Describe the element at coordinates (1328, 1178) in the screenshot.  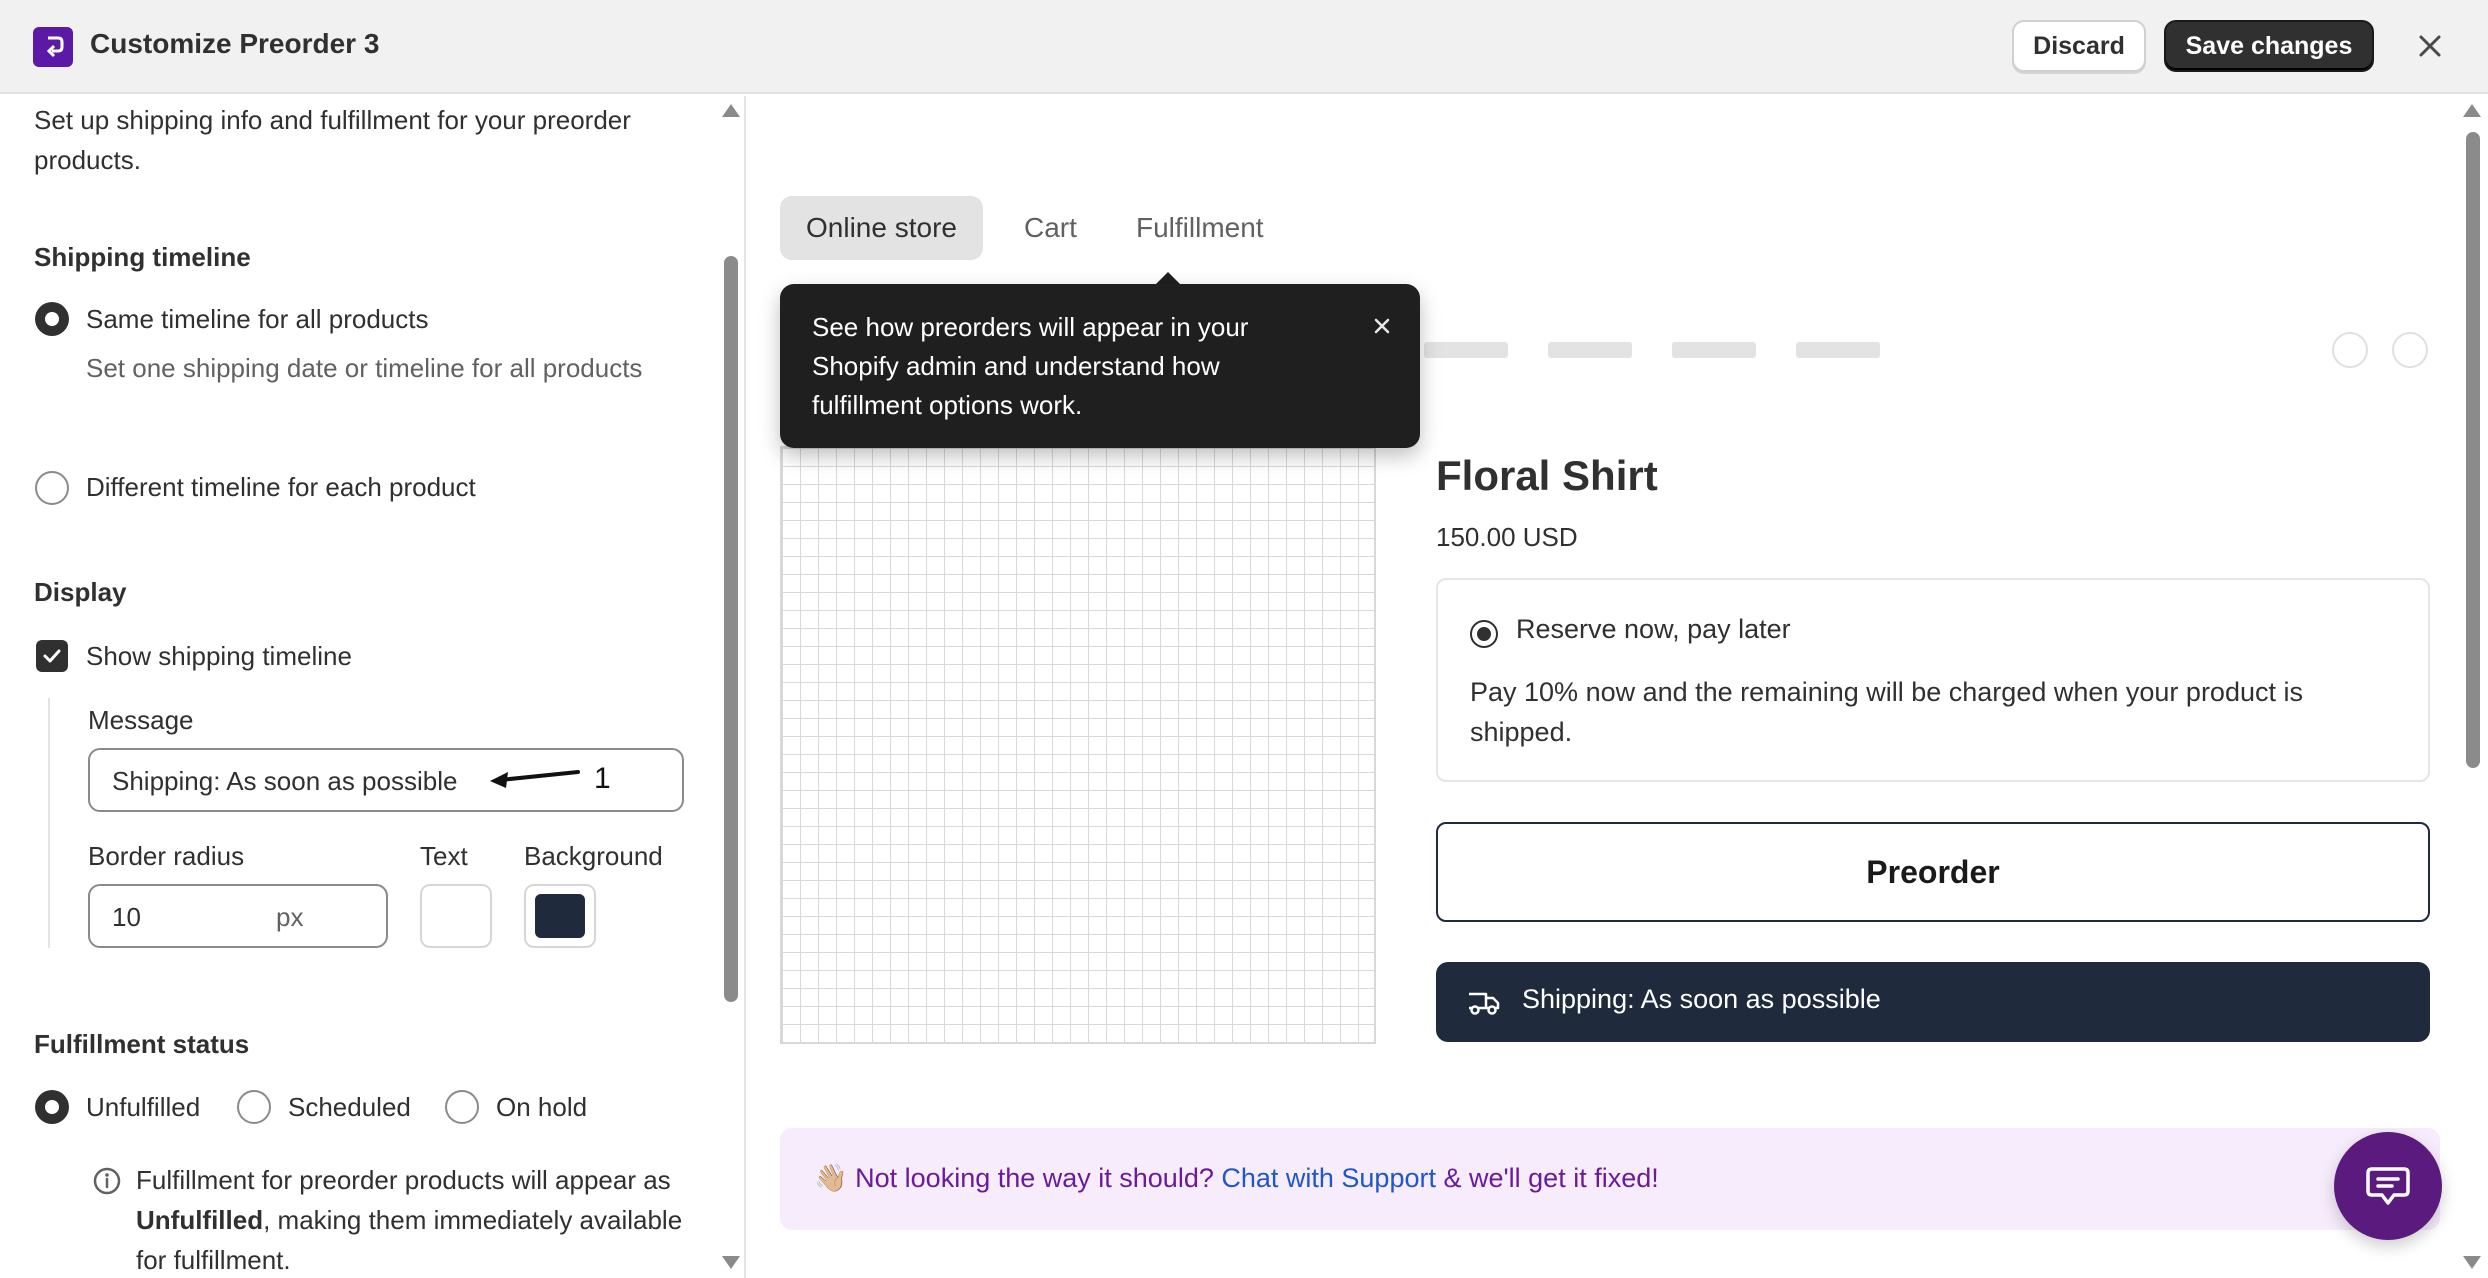
I see `chat-support-link: Chat with Support` at that location.